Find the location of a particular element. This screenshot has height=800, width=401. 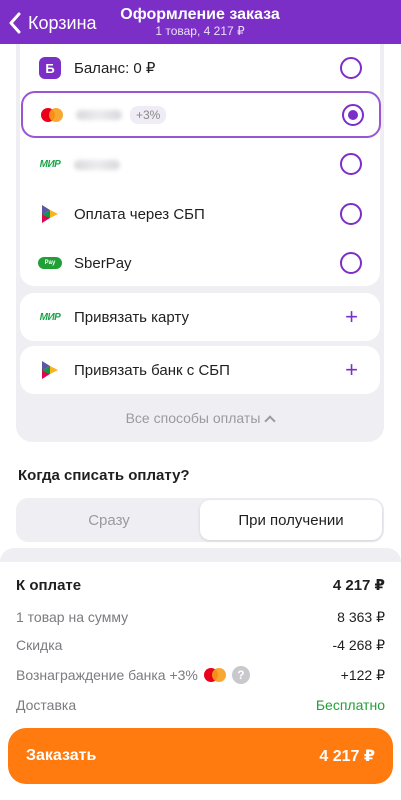

header-title-block: Оформление заказа 1 товар, 4 217 ₽ is located at coordinates (200, 22).